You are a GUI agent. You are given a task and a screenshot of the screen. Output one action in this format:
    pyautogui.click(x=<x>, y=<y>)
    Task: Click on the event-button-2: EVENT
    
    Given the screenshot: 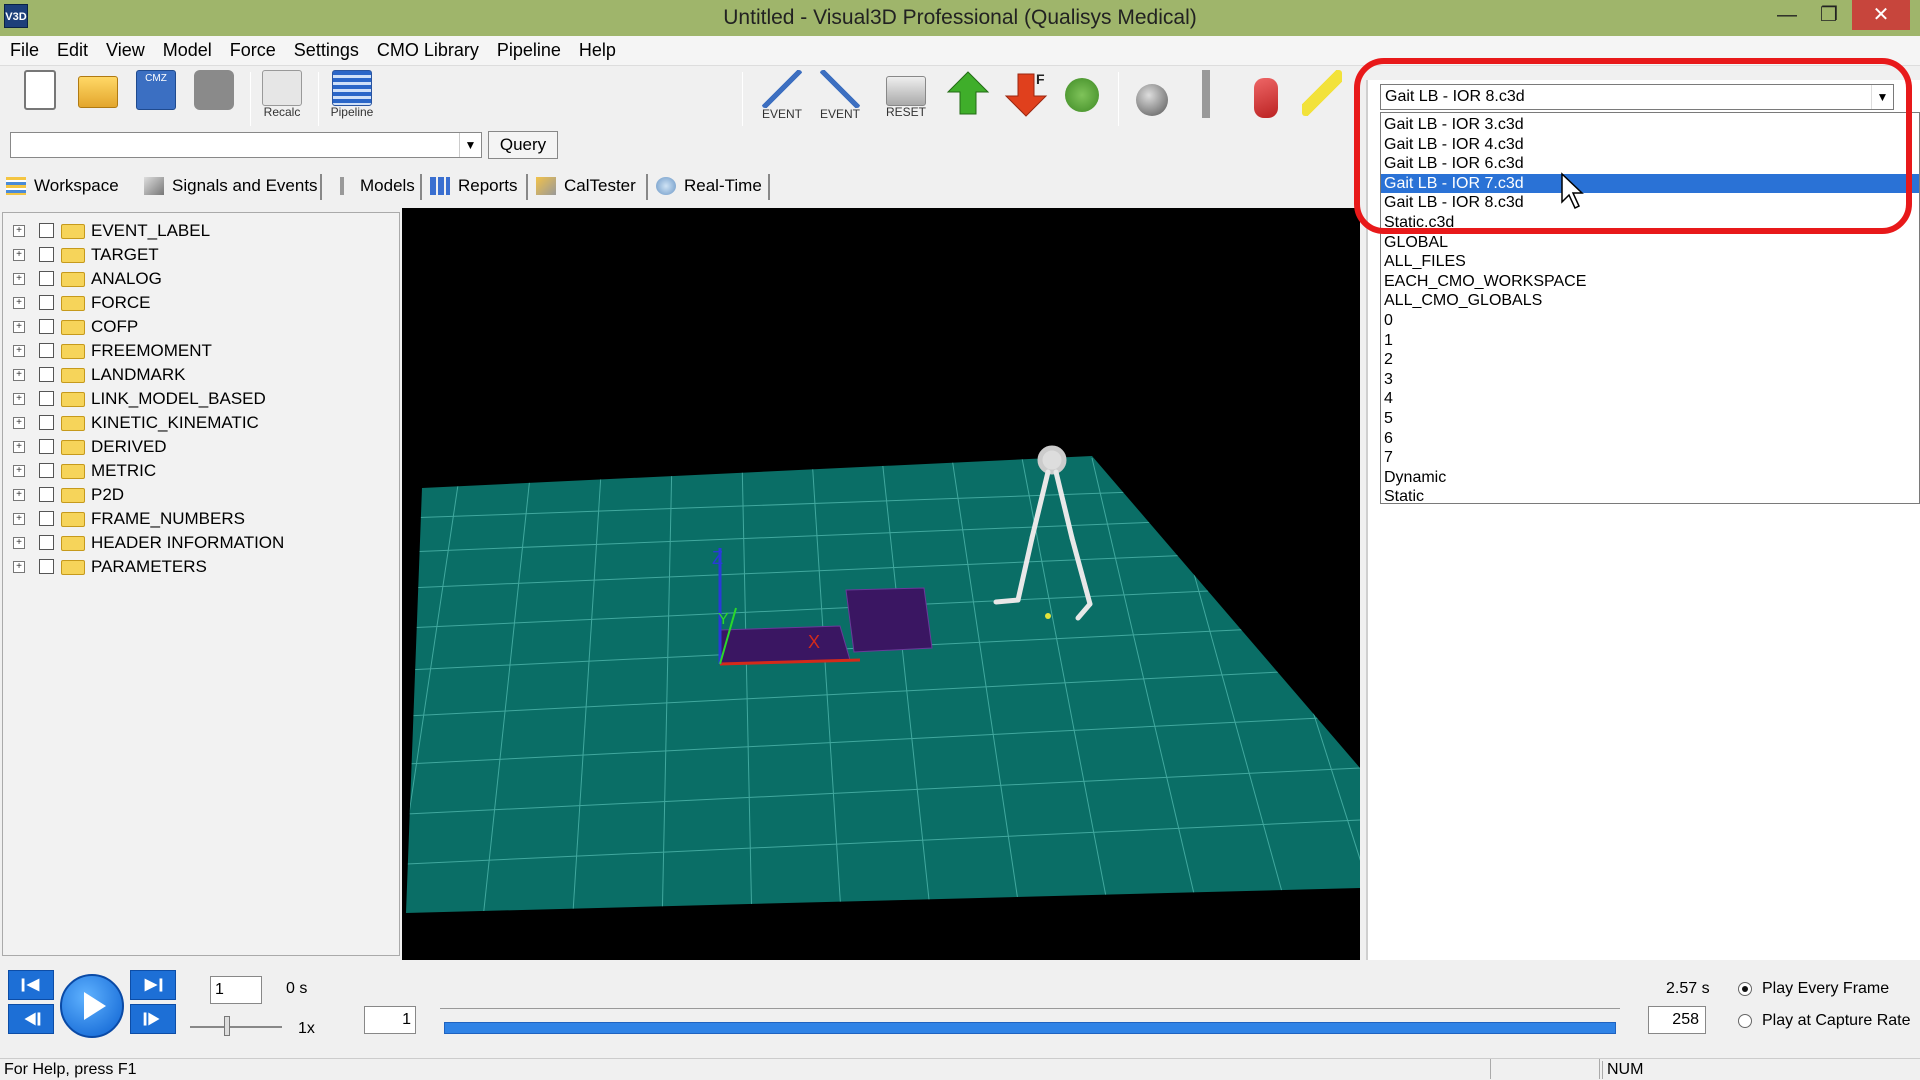 What is the action you would take?
    pyautogui.click(x=840, y=98)
    